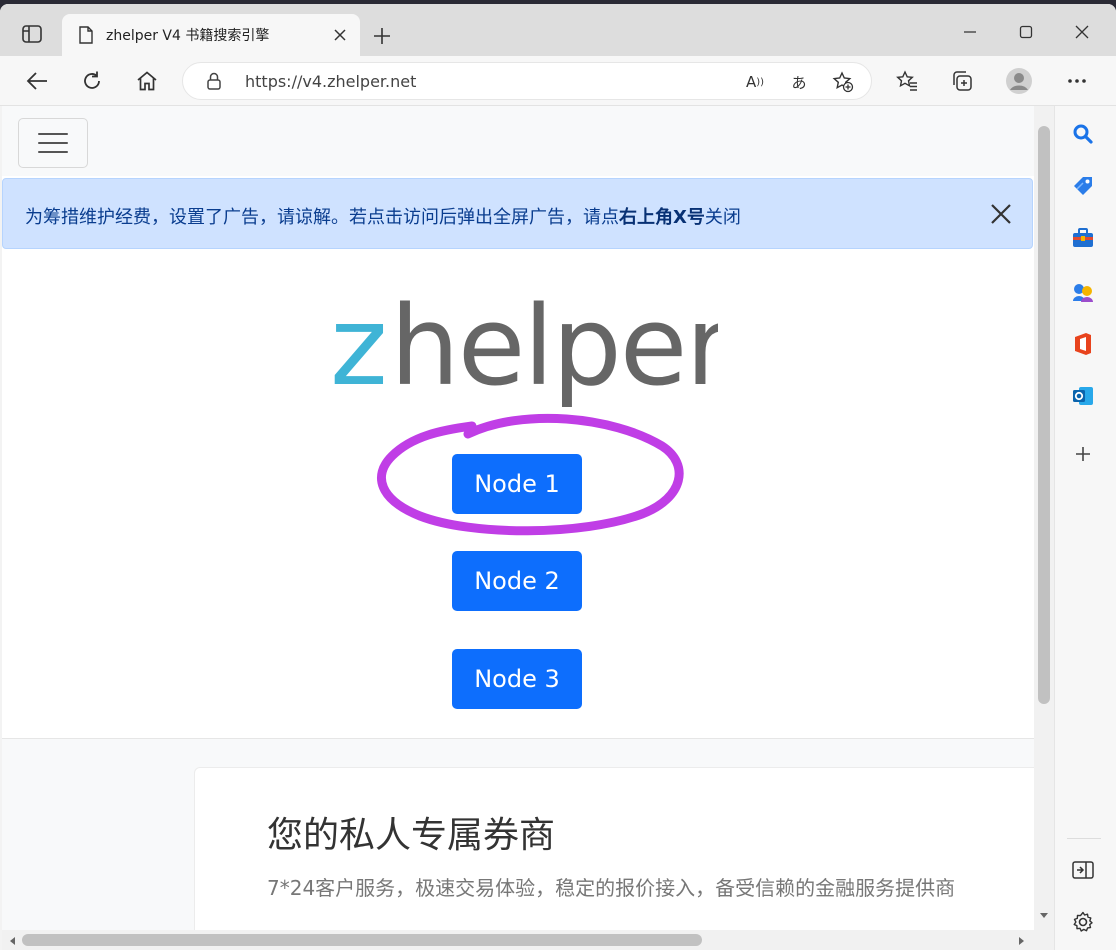 The height and width of the screenshot is (950, 1116). I want to click on back-icon, so click(37, 81).